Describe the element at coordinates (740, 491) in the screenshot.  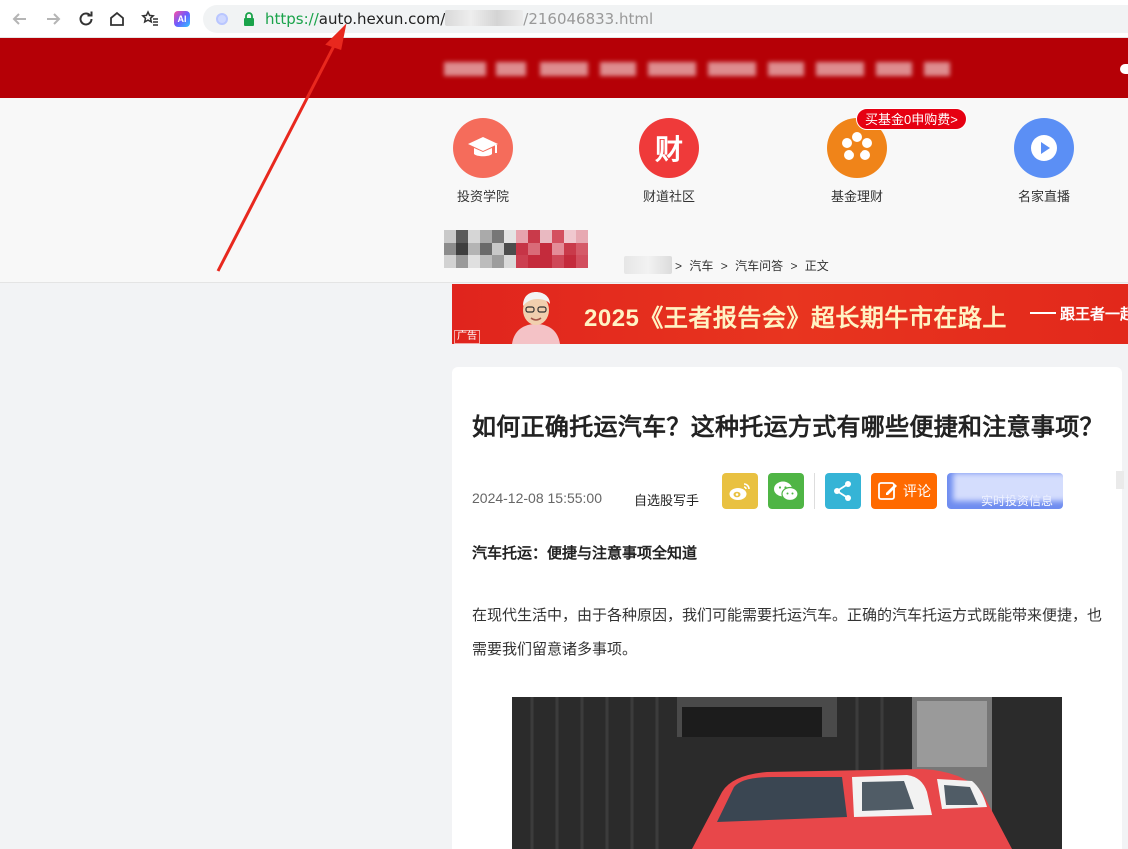
I see `weibo-share-icon` at that location.